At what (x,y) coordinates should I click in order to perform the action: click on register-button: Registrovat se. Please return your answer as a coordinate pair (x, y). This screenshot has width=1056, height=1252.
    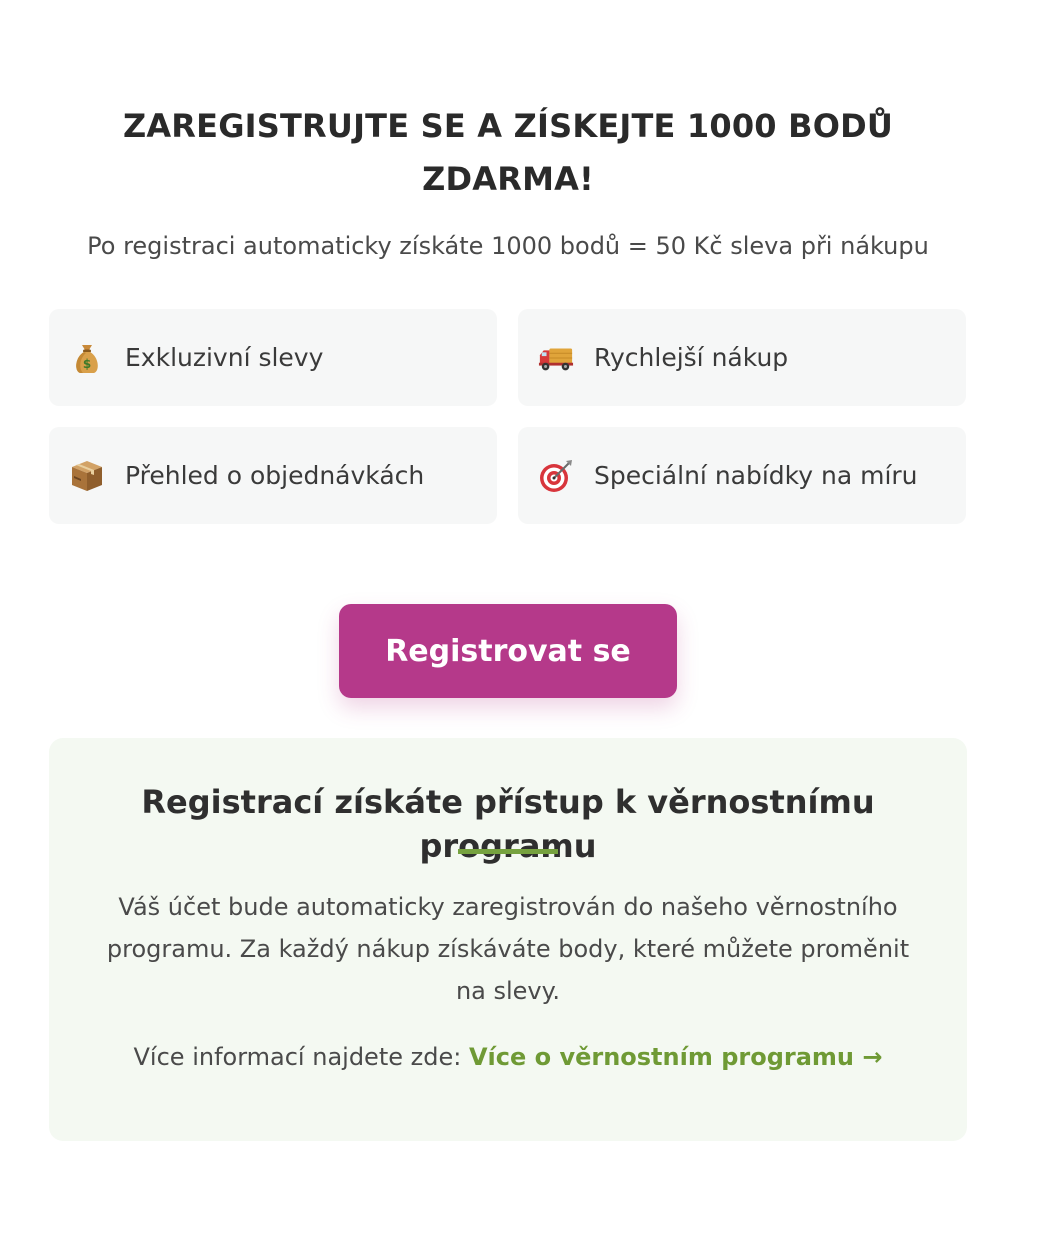
    Looking at the image, I should click on (508, 651).